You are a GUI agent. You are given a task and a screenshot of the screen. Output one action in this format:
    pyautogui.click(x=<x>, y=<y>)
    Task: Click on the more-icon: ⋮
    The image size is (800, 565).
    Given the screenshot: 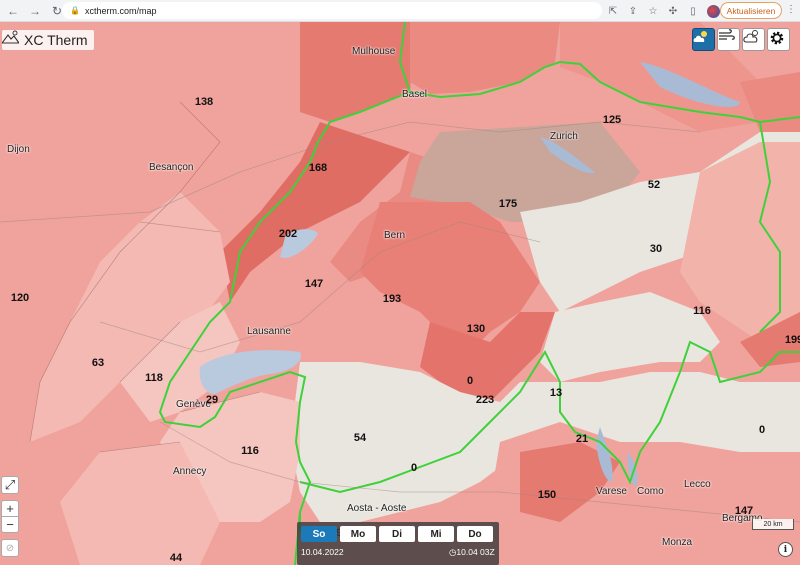 What is the action you would take?
    pyautogui.click(x=791, y=9)
    